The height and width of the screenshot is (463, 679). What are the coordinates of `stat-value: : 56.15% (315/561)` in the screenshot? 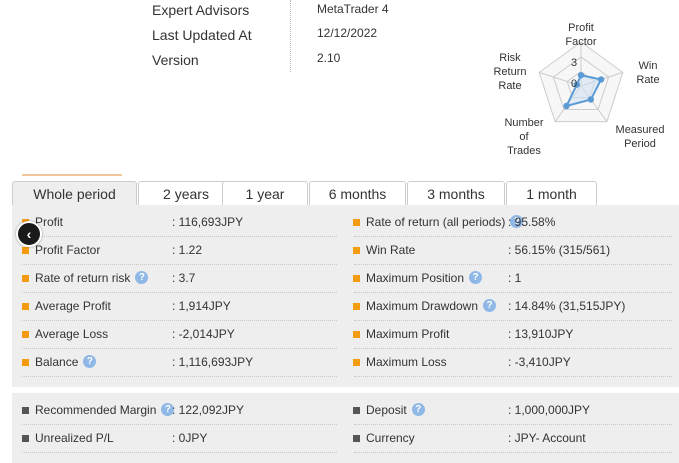 It's located at (559, 250).